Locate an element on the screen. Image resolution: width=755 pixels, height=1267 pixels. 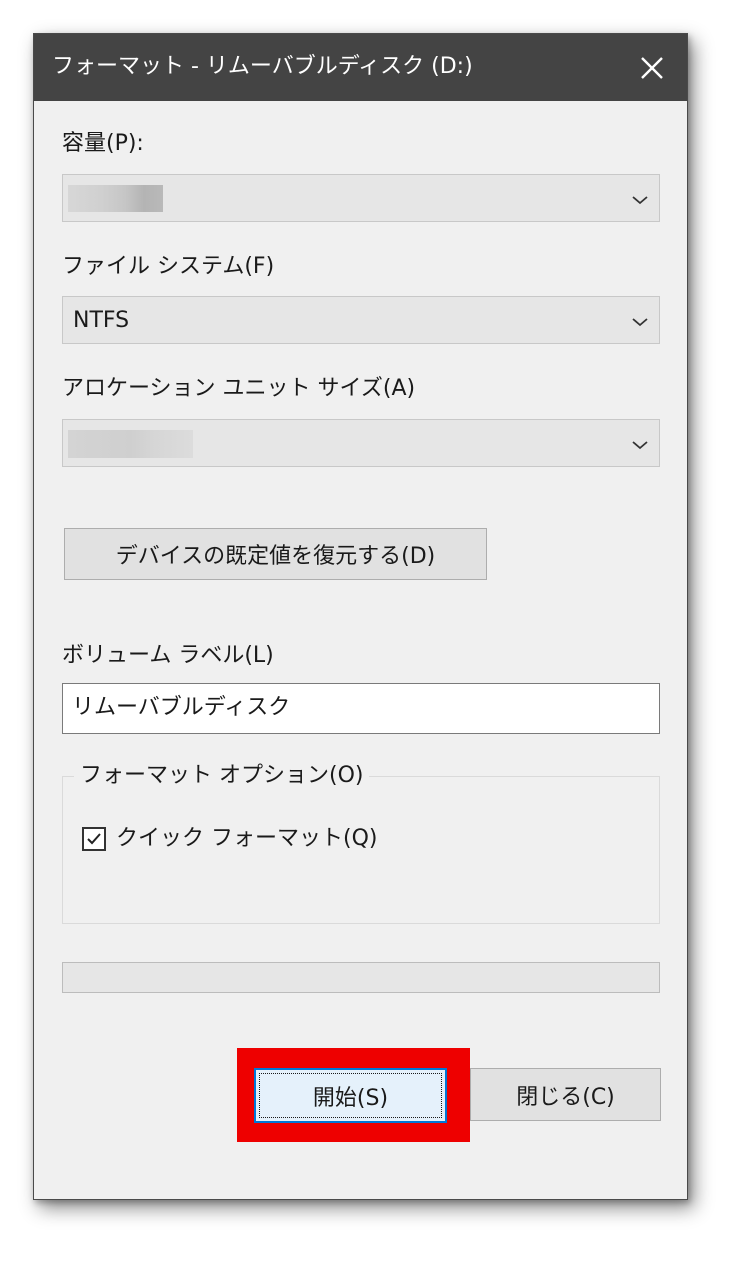
file-system-label: ファイル システム(F) is located at coordinates (168, 266).